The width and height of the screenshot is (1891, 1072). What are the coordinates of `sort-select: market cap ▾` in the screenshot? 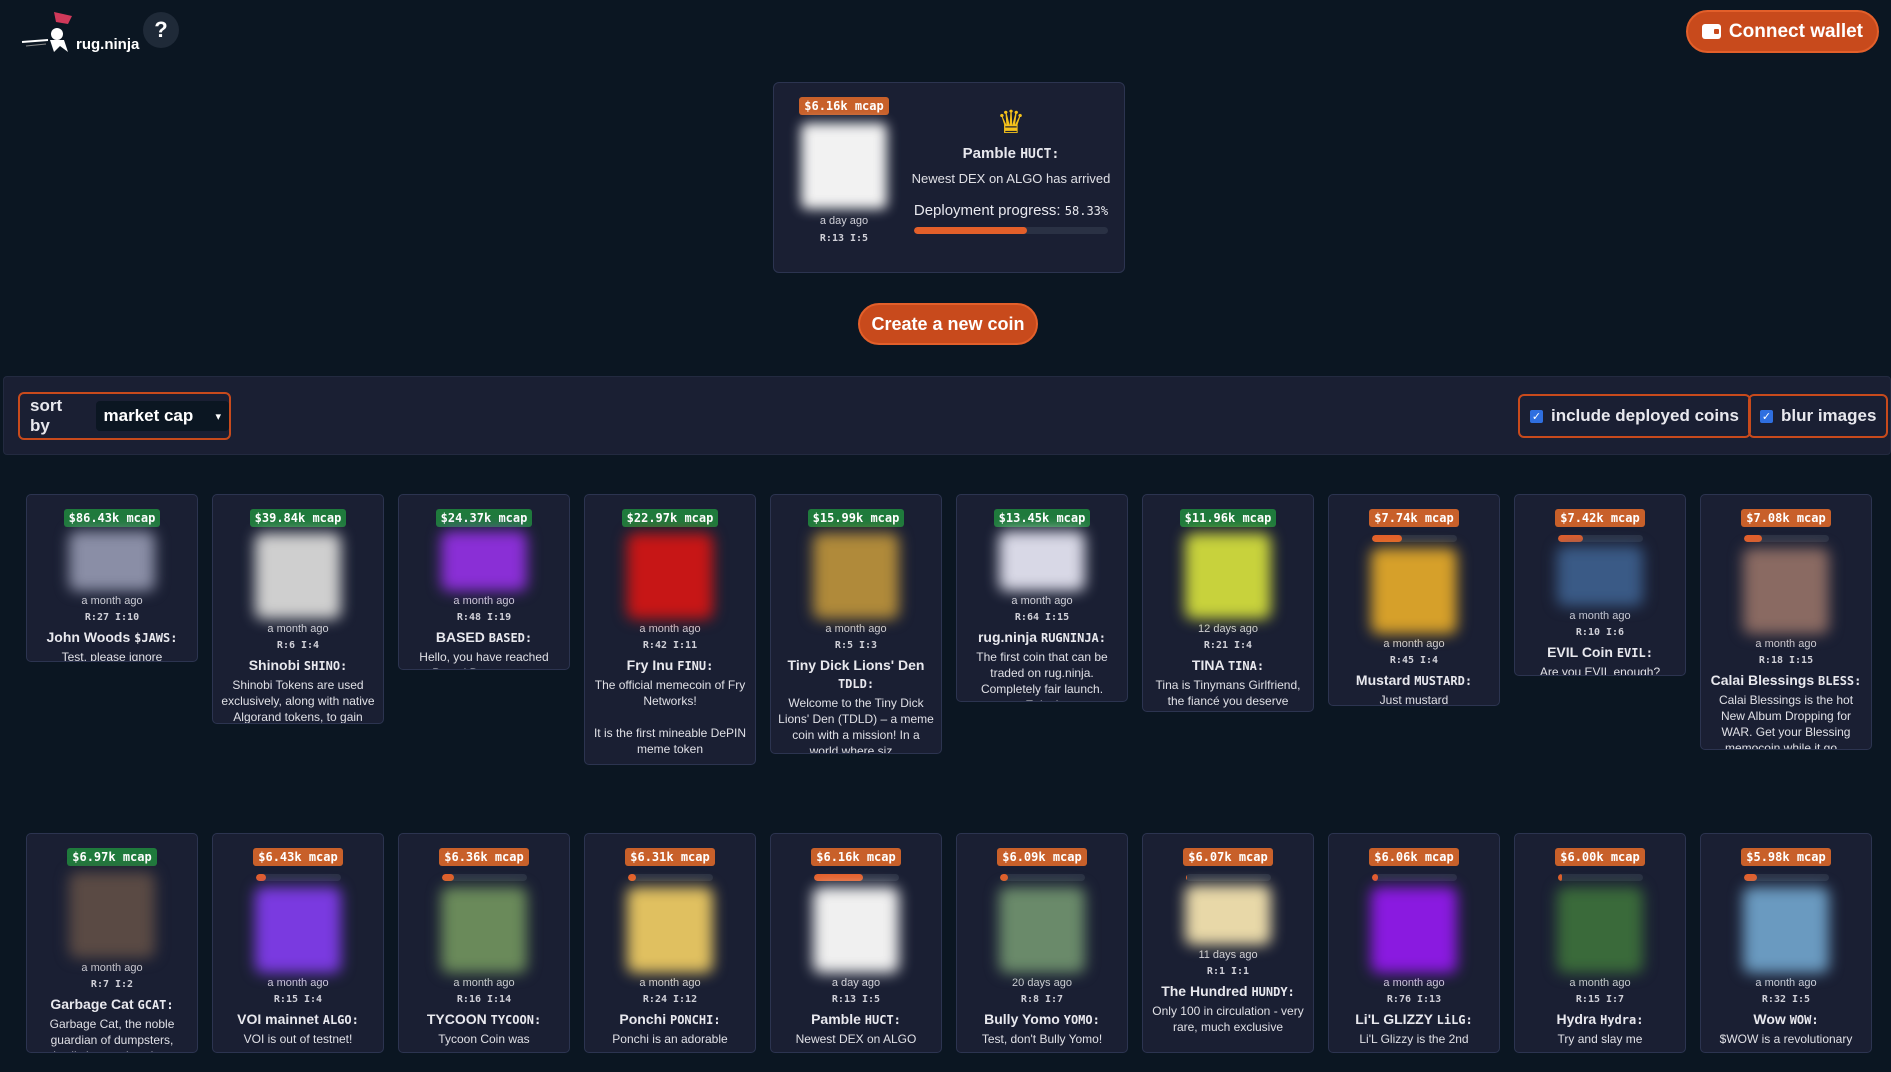 It's located at (162, 416).